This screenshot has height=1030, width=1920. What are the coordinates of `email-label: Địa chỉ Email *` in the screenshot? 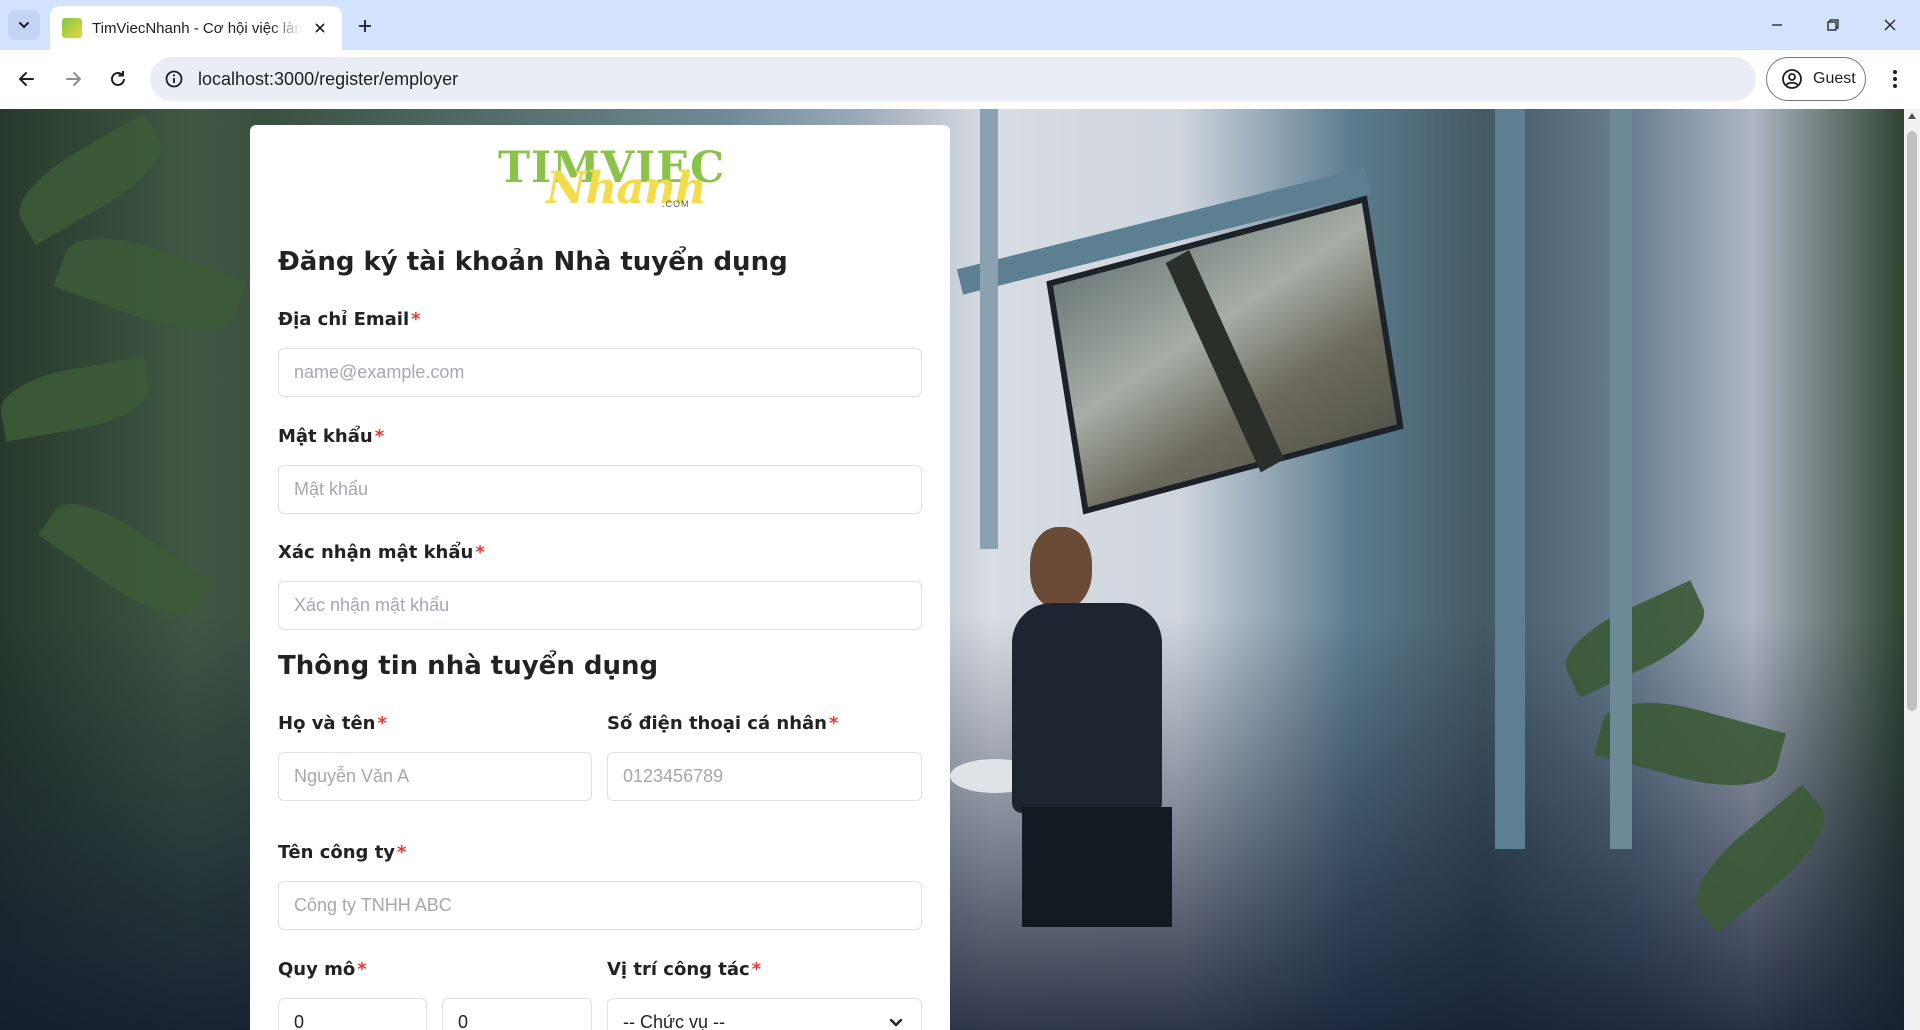 It's located at (349, 319).